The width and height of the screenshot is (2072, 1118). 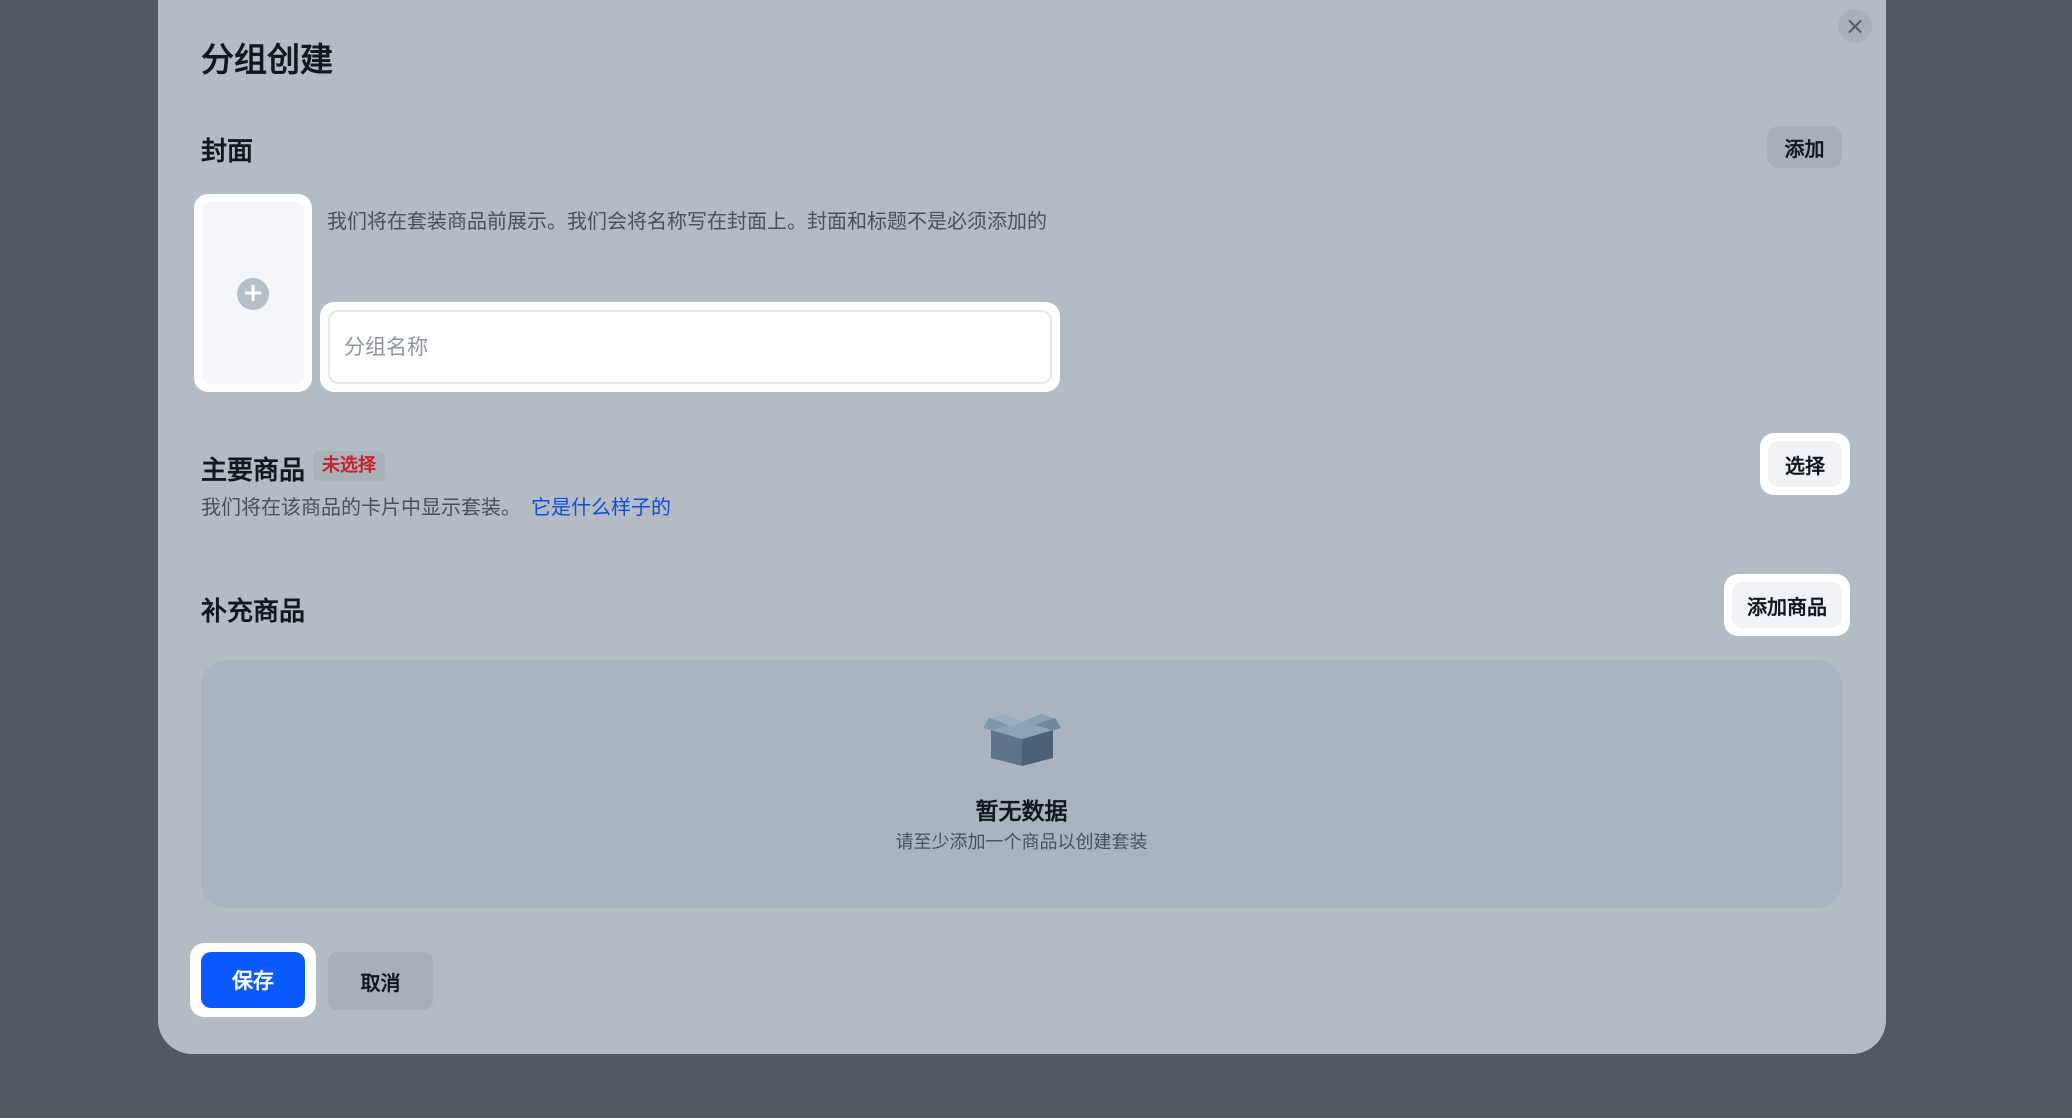 I want to click on dialog-title: 分组创建, so click(x=267, y=59).